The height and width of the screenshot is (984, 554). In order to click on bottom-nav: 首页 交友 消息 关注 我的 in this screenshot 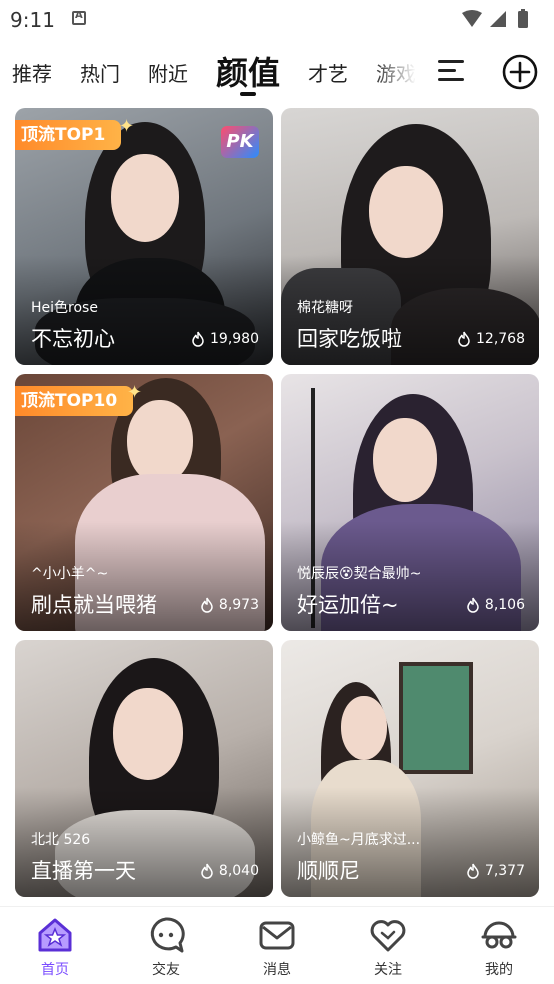, I will do `click(277, 945)`.